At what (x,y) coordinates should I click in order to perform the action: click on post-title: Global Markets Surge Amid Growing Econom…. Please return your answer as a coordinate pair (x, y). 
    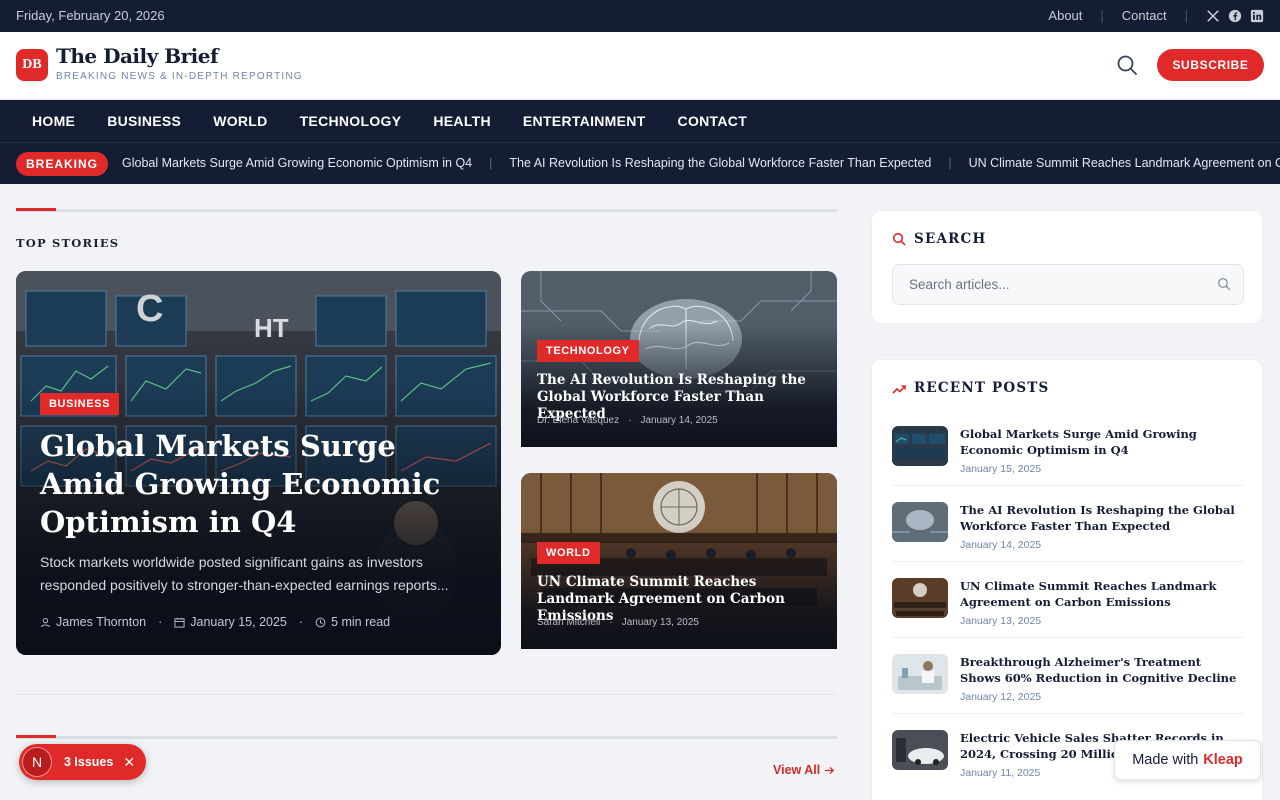
    Looking at the image, I should click on (1102, 442).